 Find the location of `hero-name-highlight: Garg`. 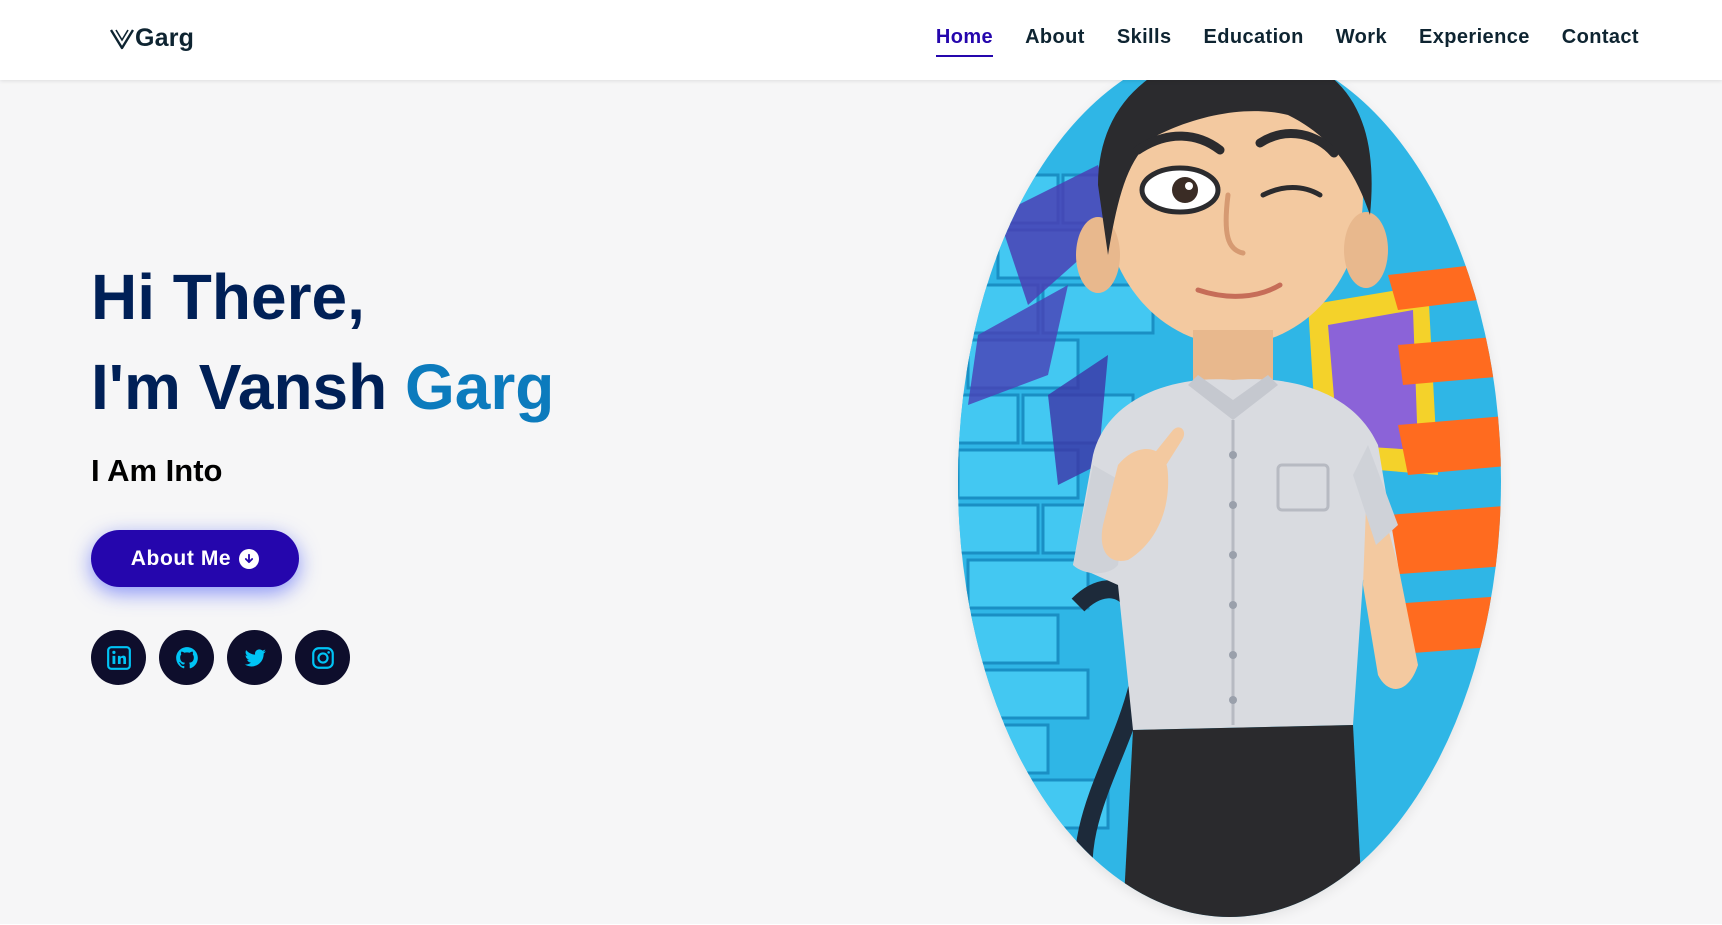

hero-name-highlight: Garg is located at coordinates (480, 387).